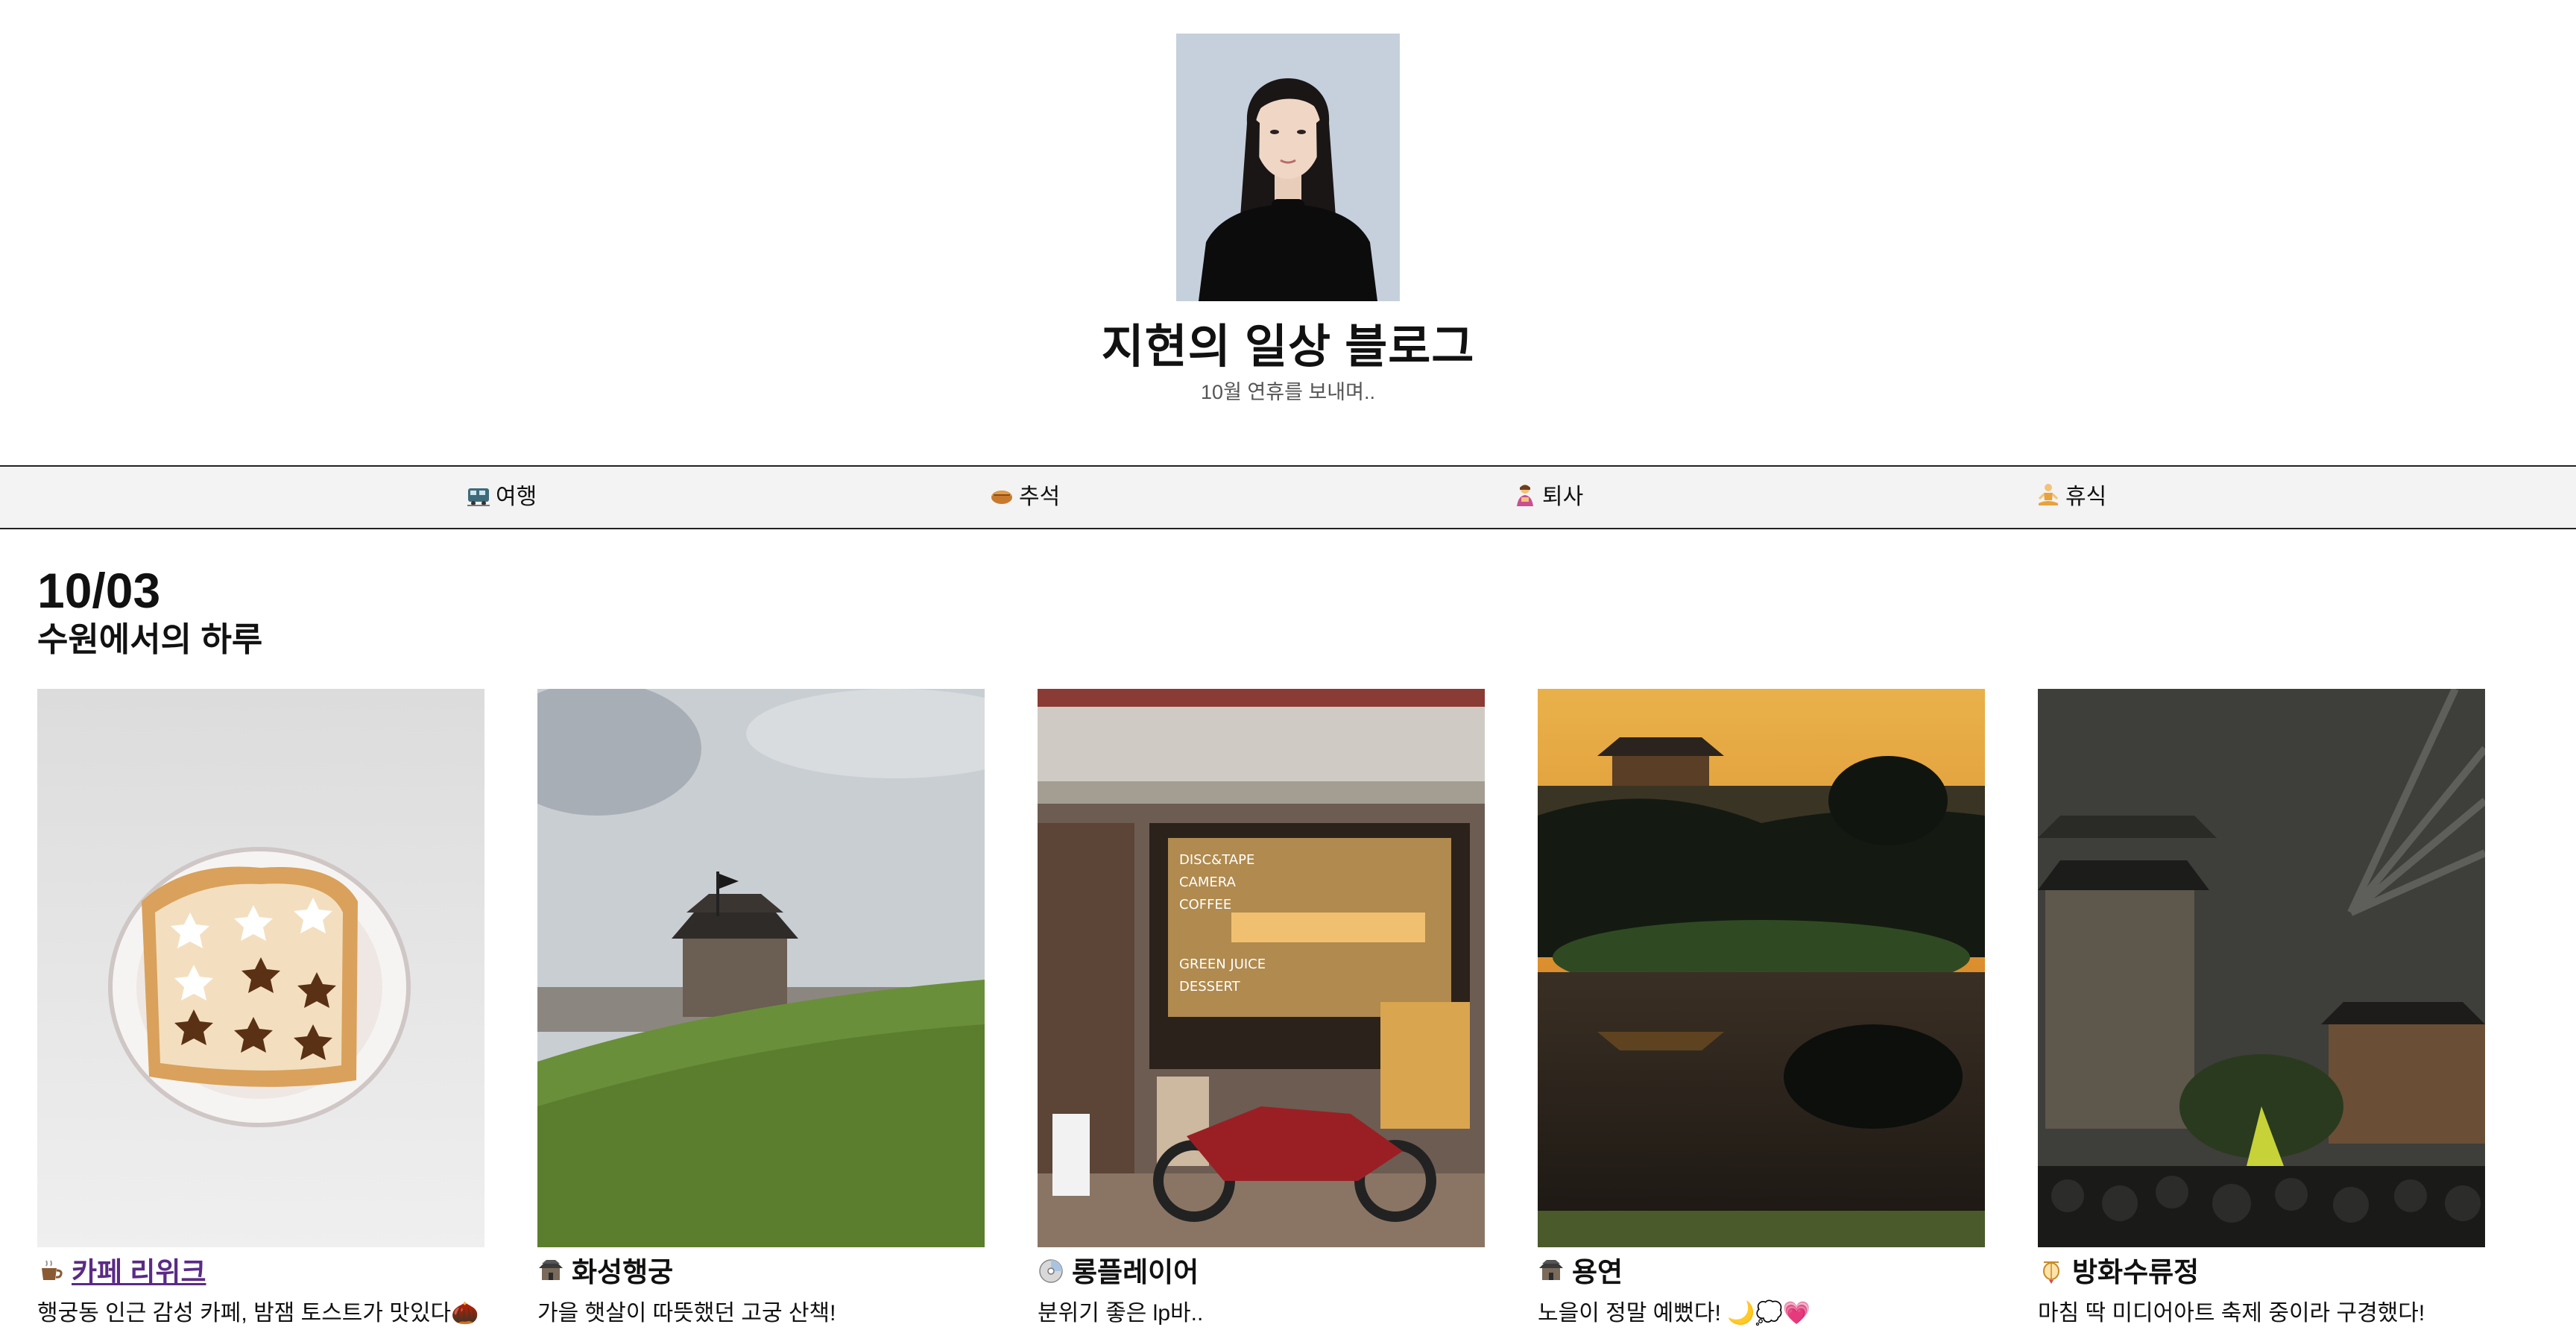 Image resolution: width=2576 pixels, height=1333 pixels. What do you see at coordinates (1002, 487) in the screenshot?
I see `pie-icon` at bounding box center [1002, 487].